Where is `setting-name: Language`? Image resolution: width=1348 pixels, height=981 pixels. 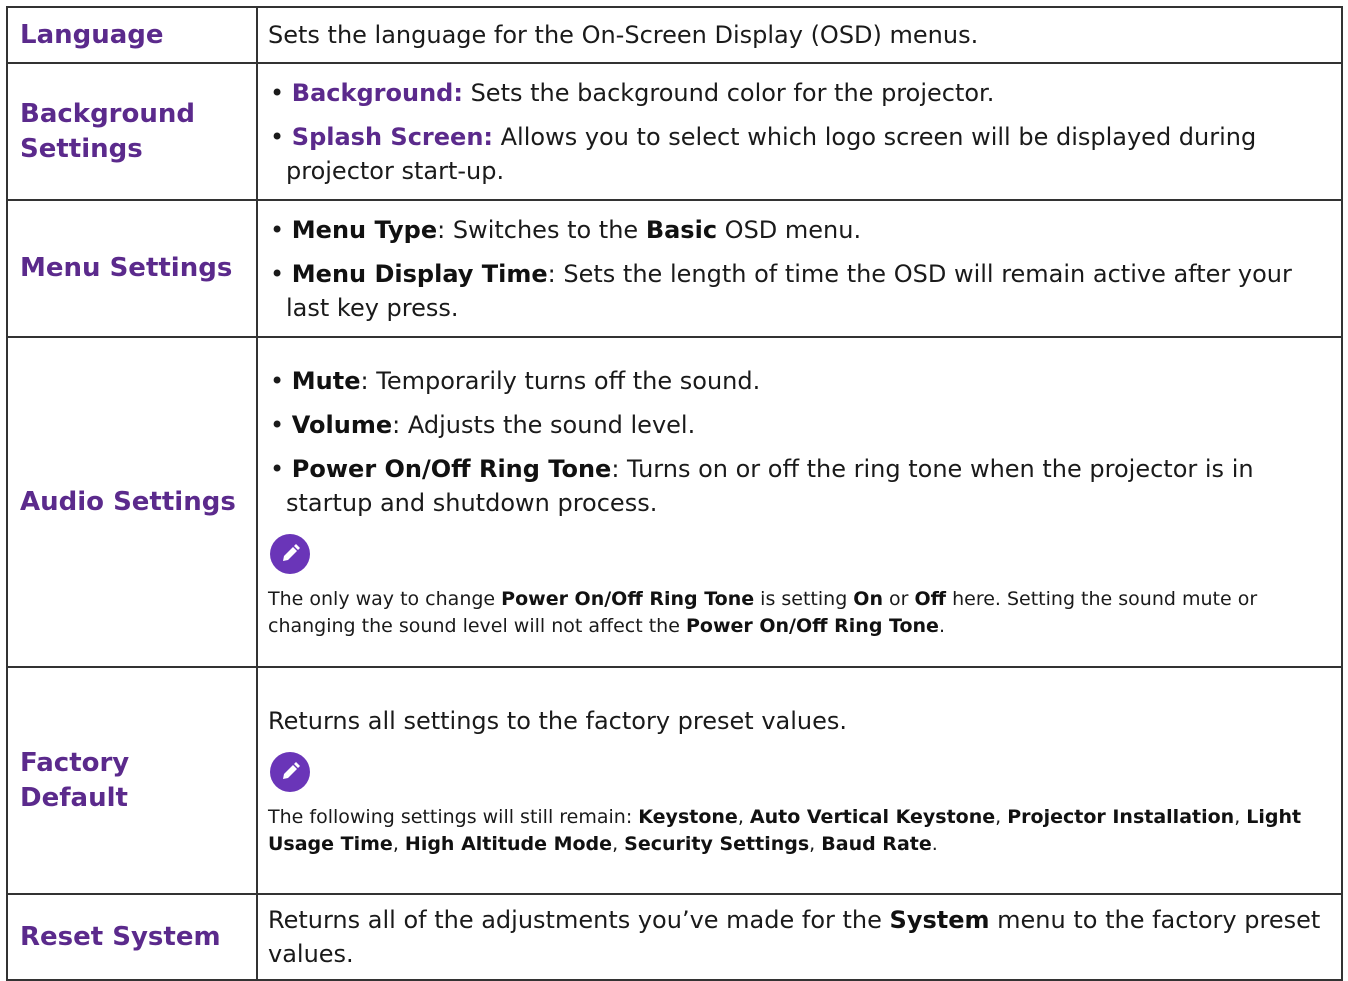
setting-name: Language is located at coordinates (132, 35).